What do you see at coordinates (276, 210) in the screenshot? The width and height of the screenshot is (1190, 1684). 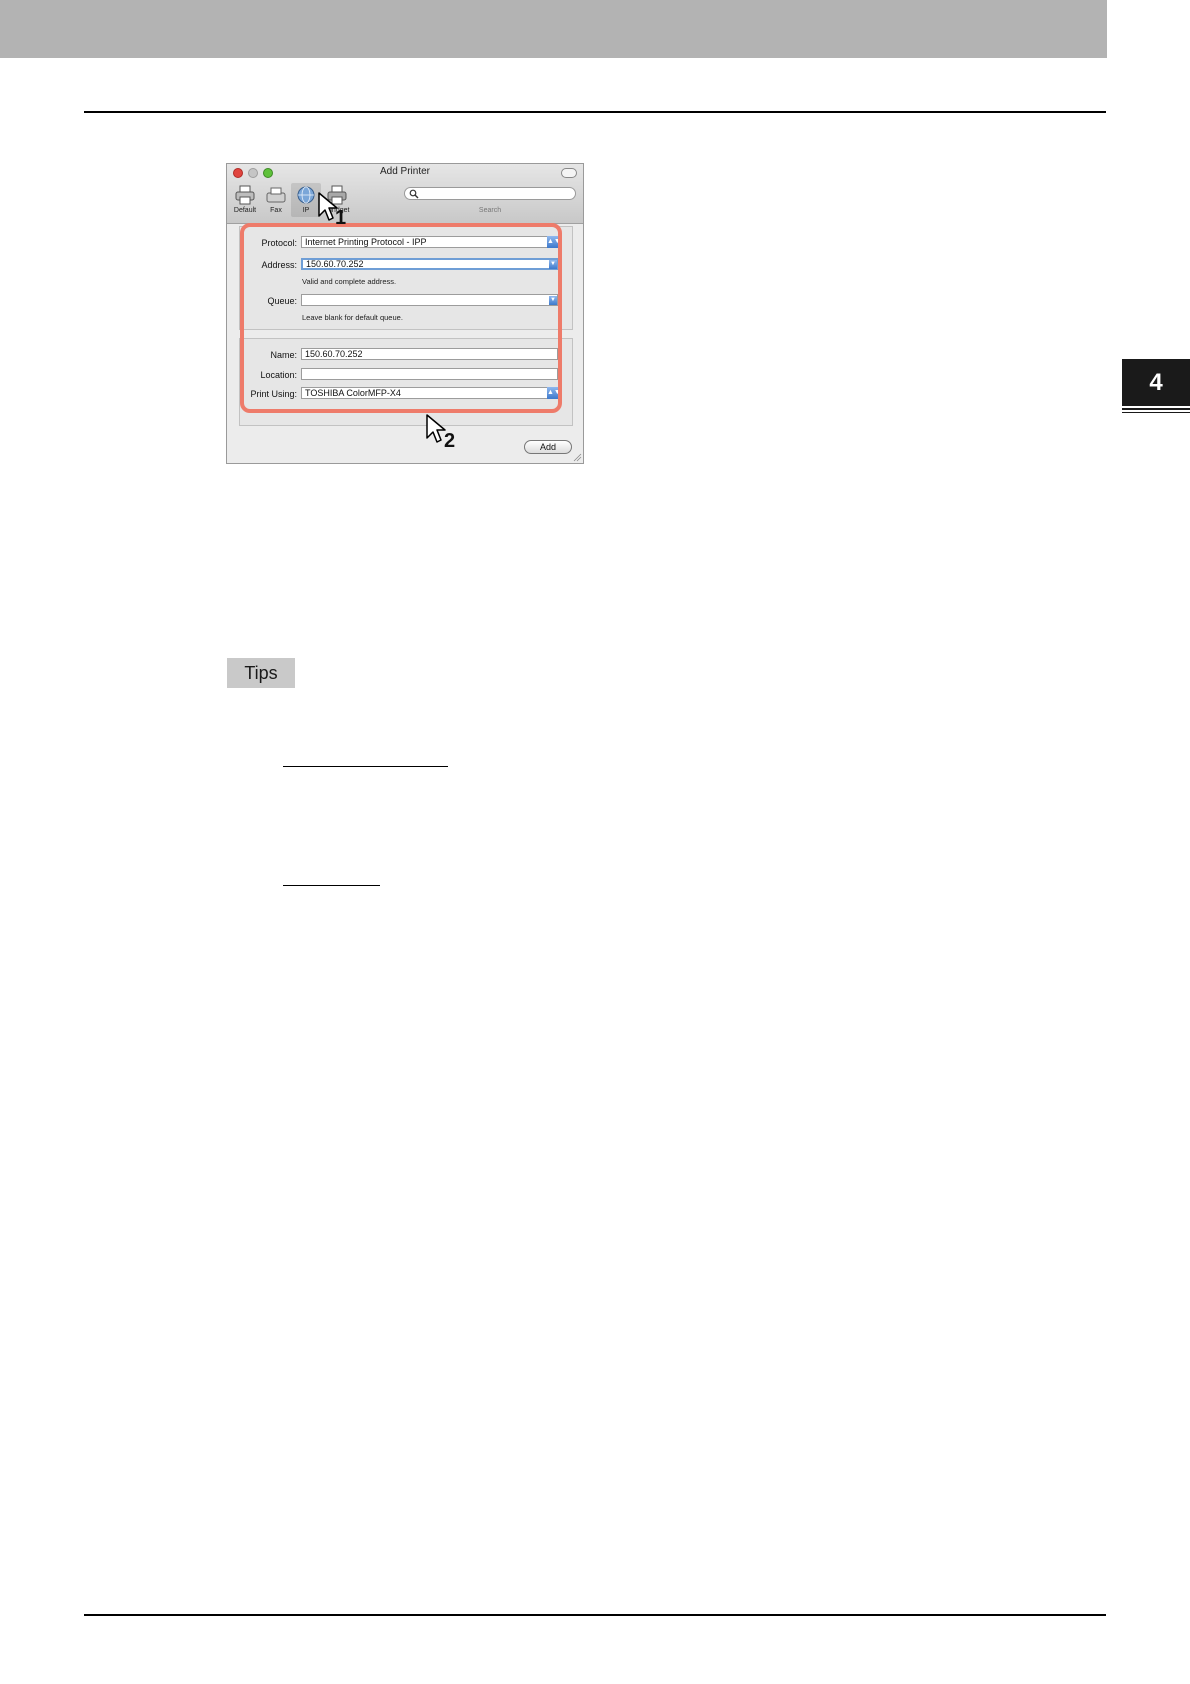 I see `toolbar-fax-label: Fax` at bounding box center [276, 210].